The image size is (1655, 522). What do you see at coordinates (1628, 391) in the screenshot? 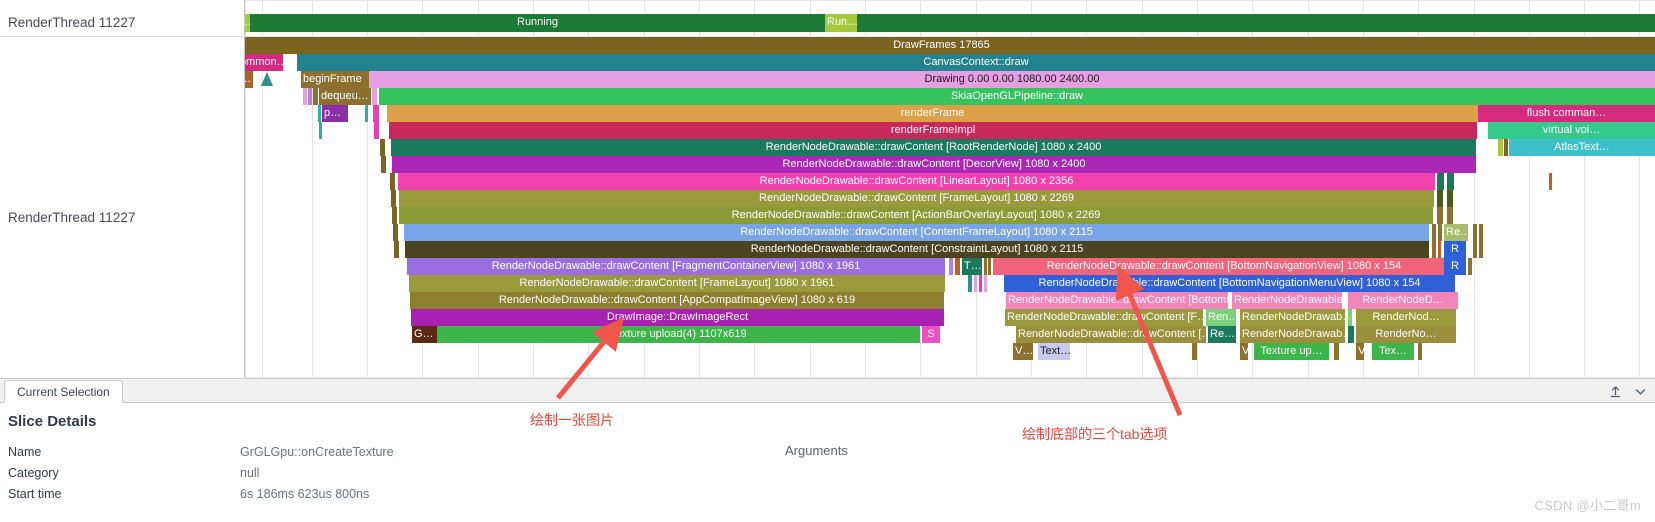
I see `details-panel-controls` at bounding box center [1628, 391].